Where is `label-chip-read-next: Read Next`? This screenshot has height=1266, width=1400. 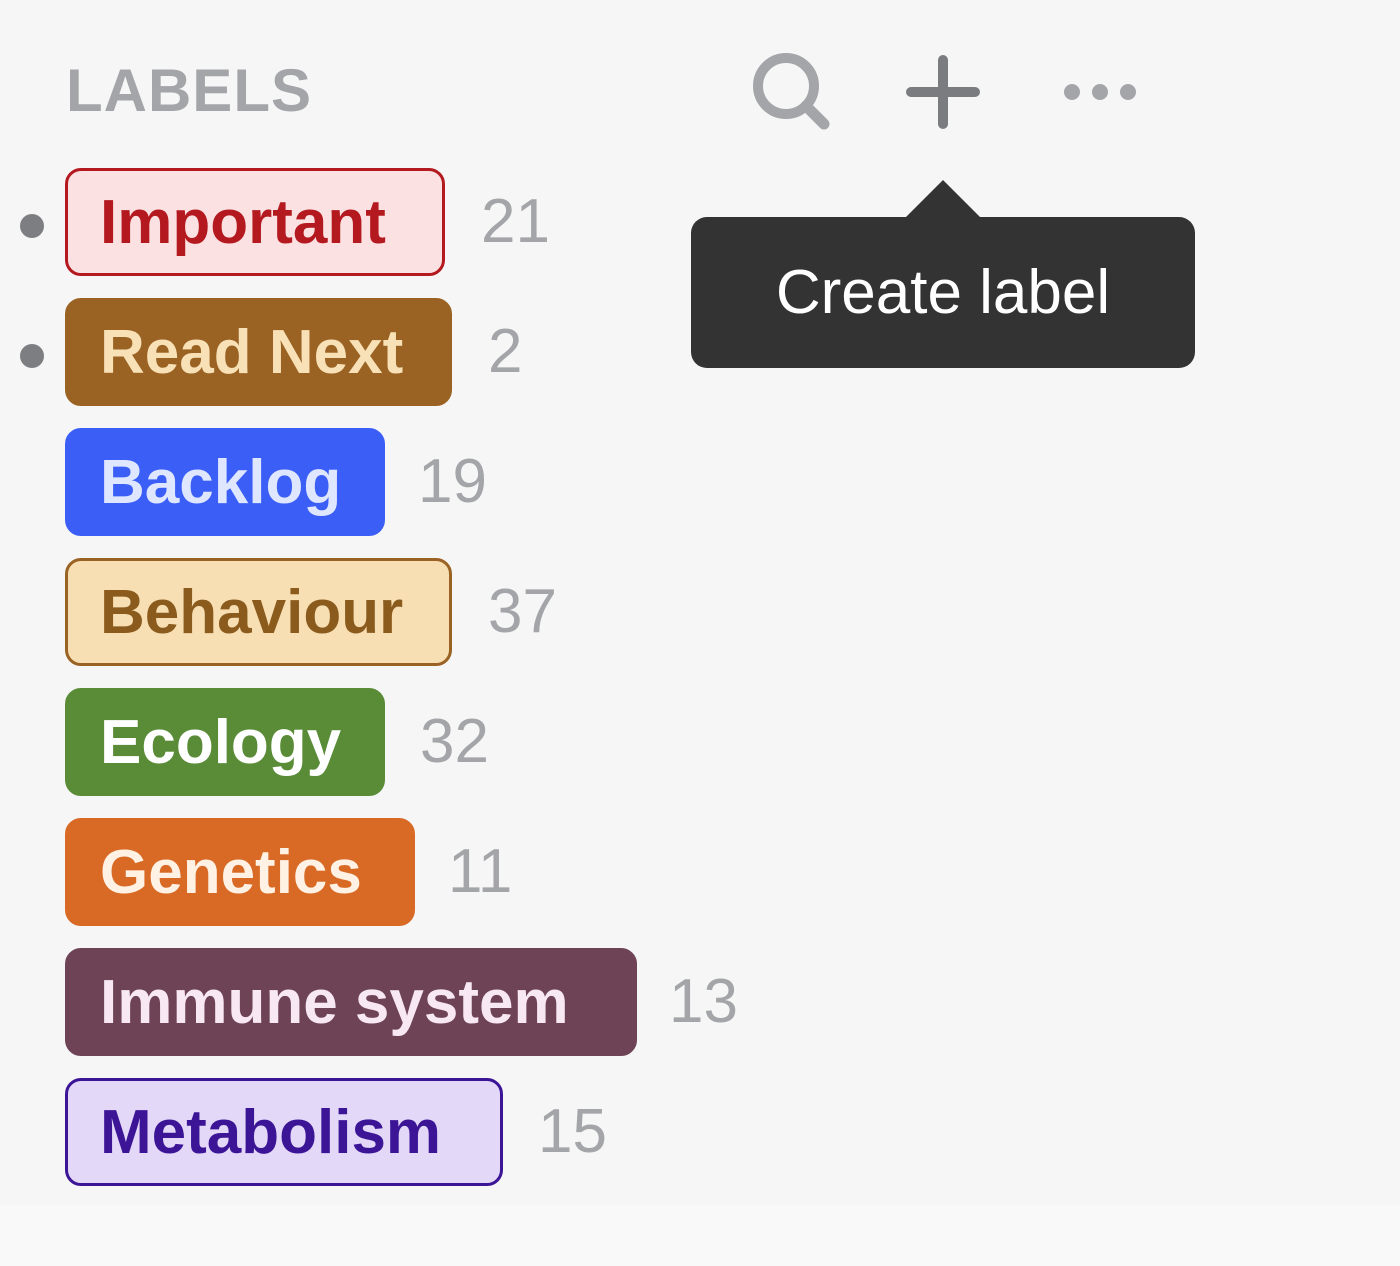 label-chip-read-next: Read Next is located at coordinates (258, 352).